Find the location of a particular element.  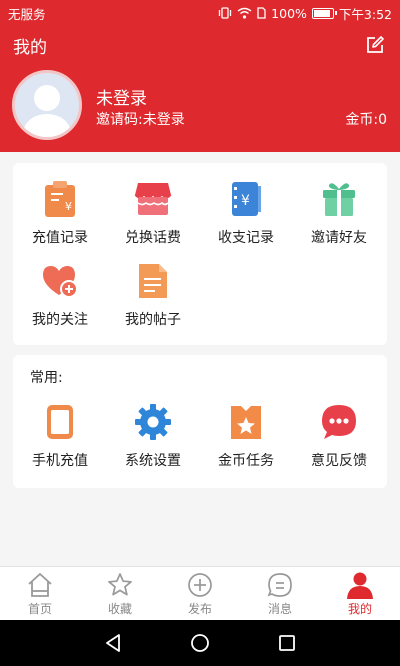

grid-item-settings: 系统设置 is located at coordinates (153, 436).